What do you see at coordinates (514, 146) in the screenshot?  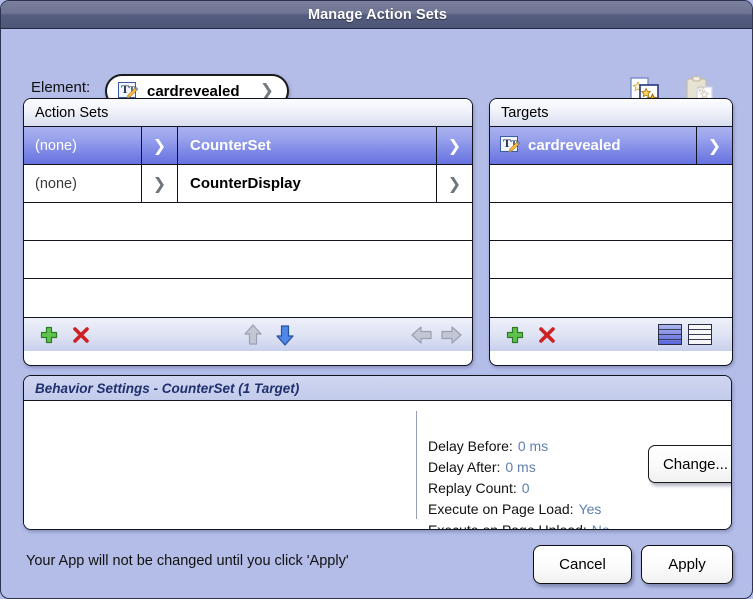 I see `pencil-icon` at bounding box center [514, 146].